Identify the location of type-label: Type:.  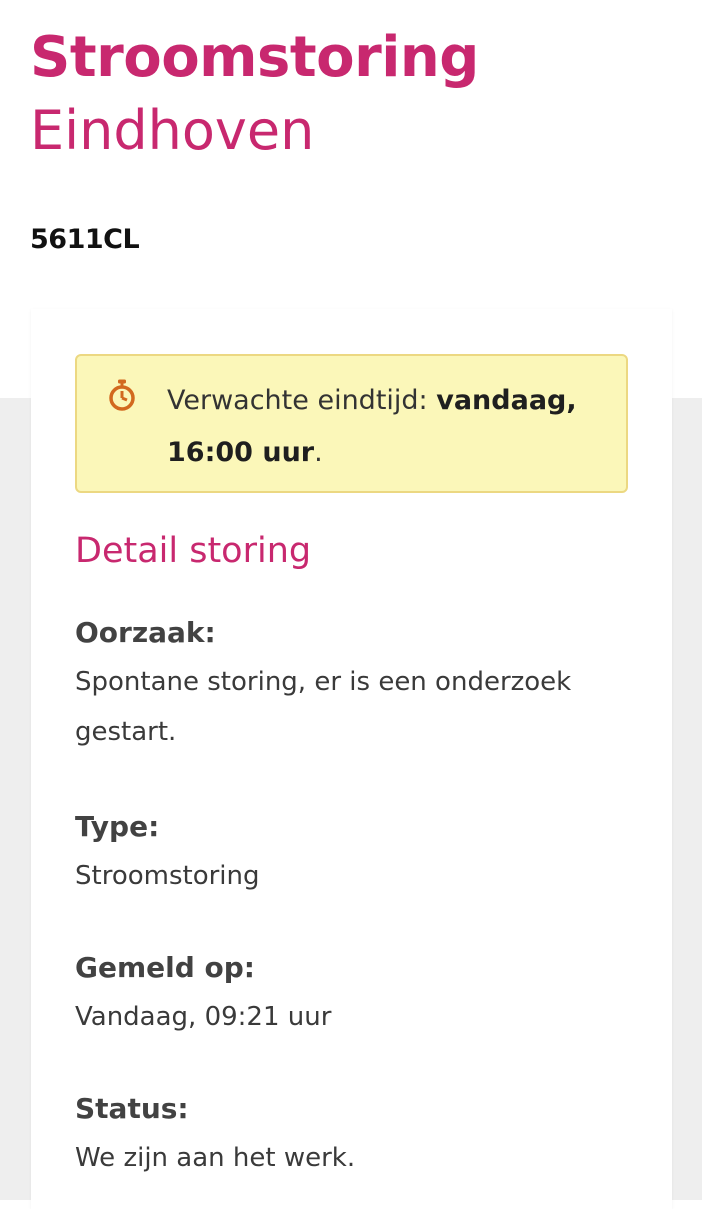
(117, 826).